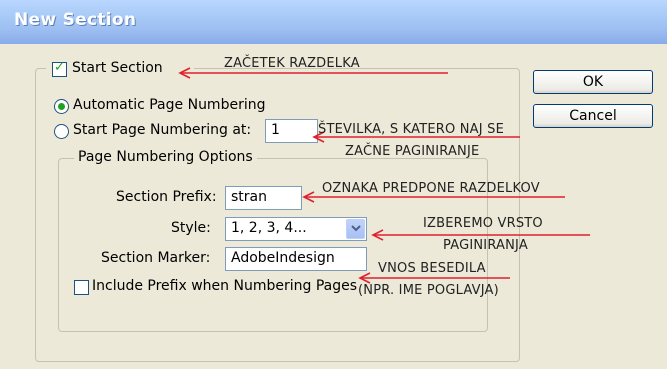 This screenshot has height=369, width=667. What do you see at coordinates (431, 188) in the screenshot?
I see `annotation-prefix: OZNAKA PREDPONE RAZDELKOV` at bounding box center [431, 188].